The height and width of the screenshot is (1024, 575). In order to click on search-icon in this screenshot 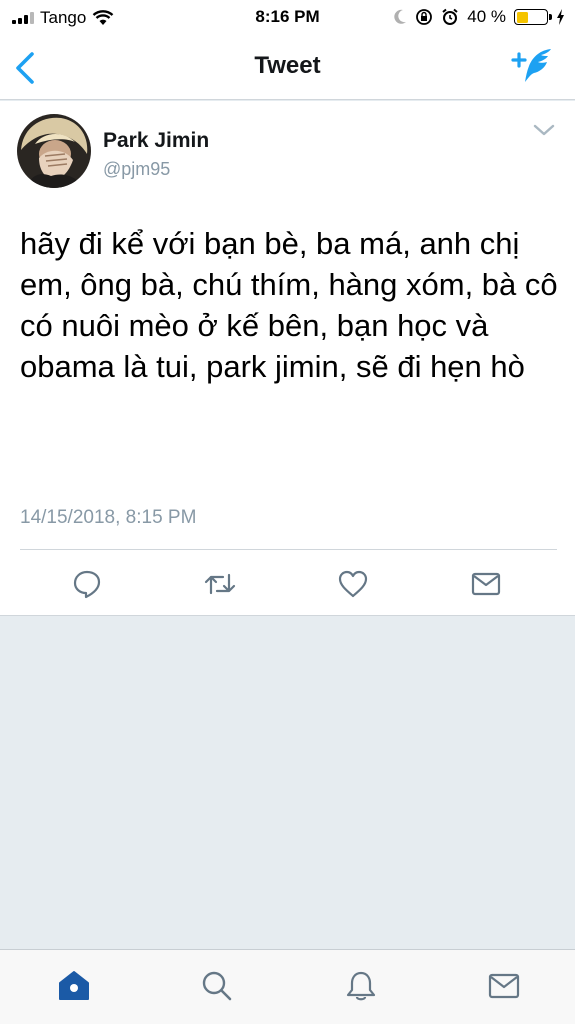, I will do `click(217, 986)`.